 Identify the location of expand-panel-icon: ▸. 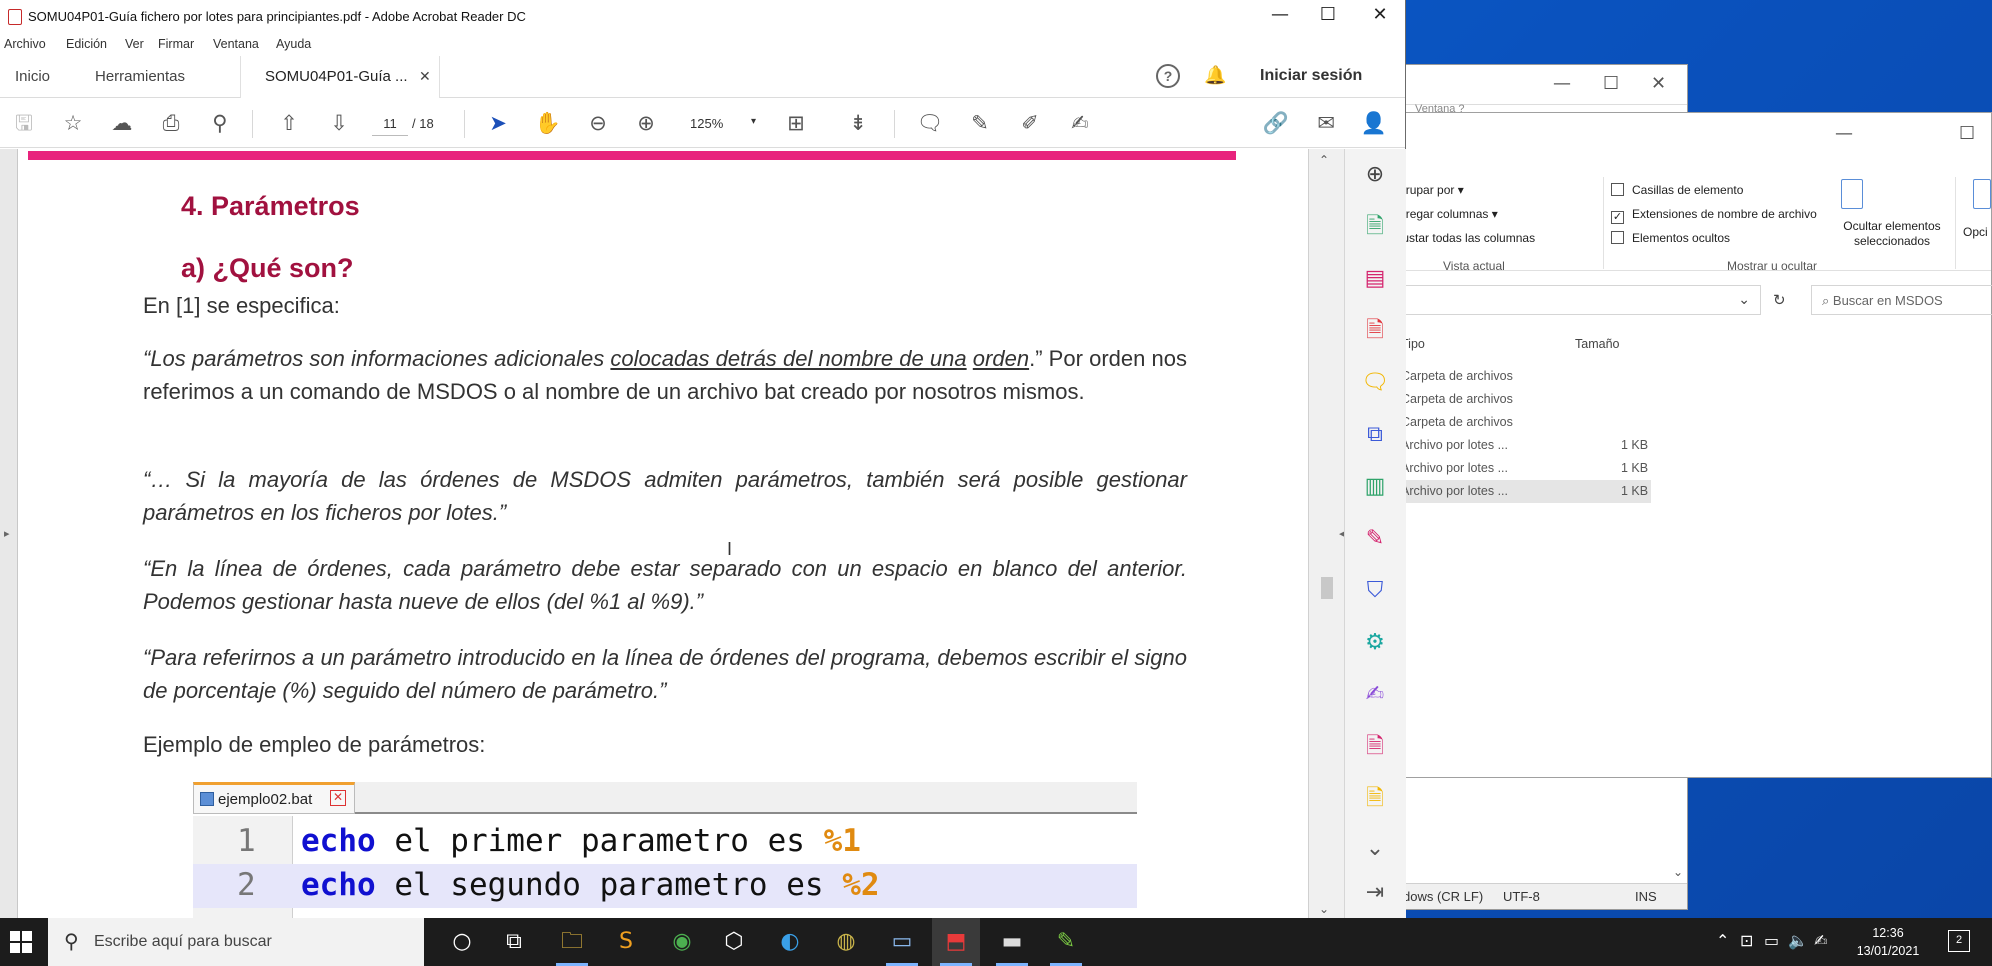
(7, 533).